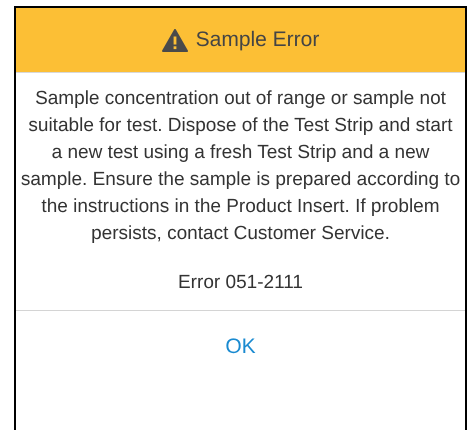 The width and height of the screenshot is (473, 430). Describe the element at coordinates (175, 40) in the screenshot. I see `warning-icon` at that location.